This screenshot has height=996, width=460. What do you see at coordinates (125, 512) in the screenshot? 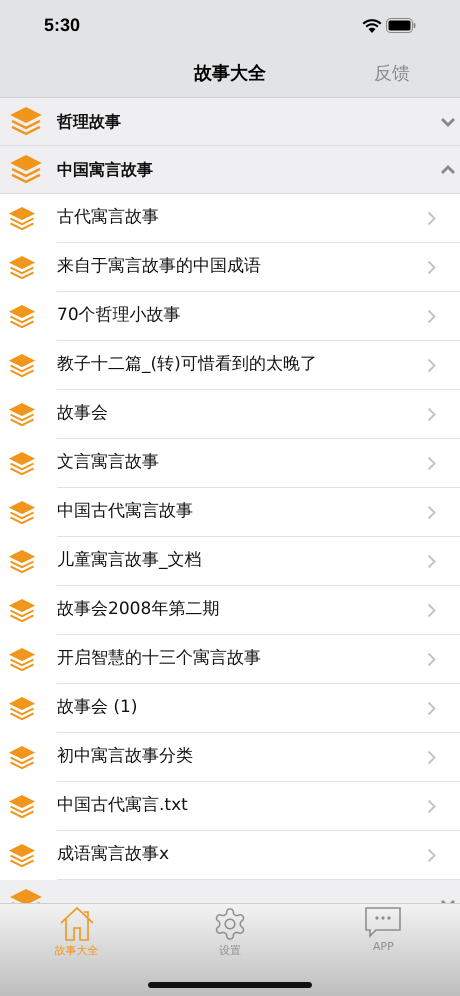
I see `row-title: 中国古代寓言故事` at bounding box center [125, 512].